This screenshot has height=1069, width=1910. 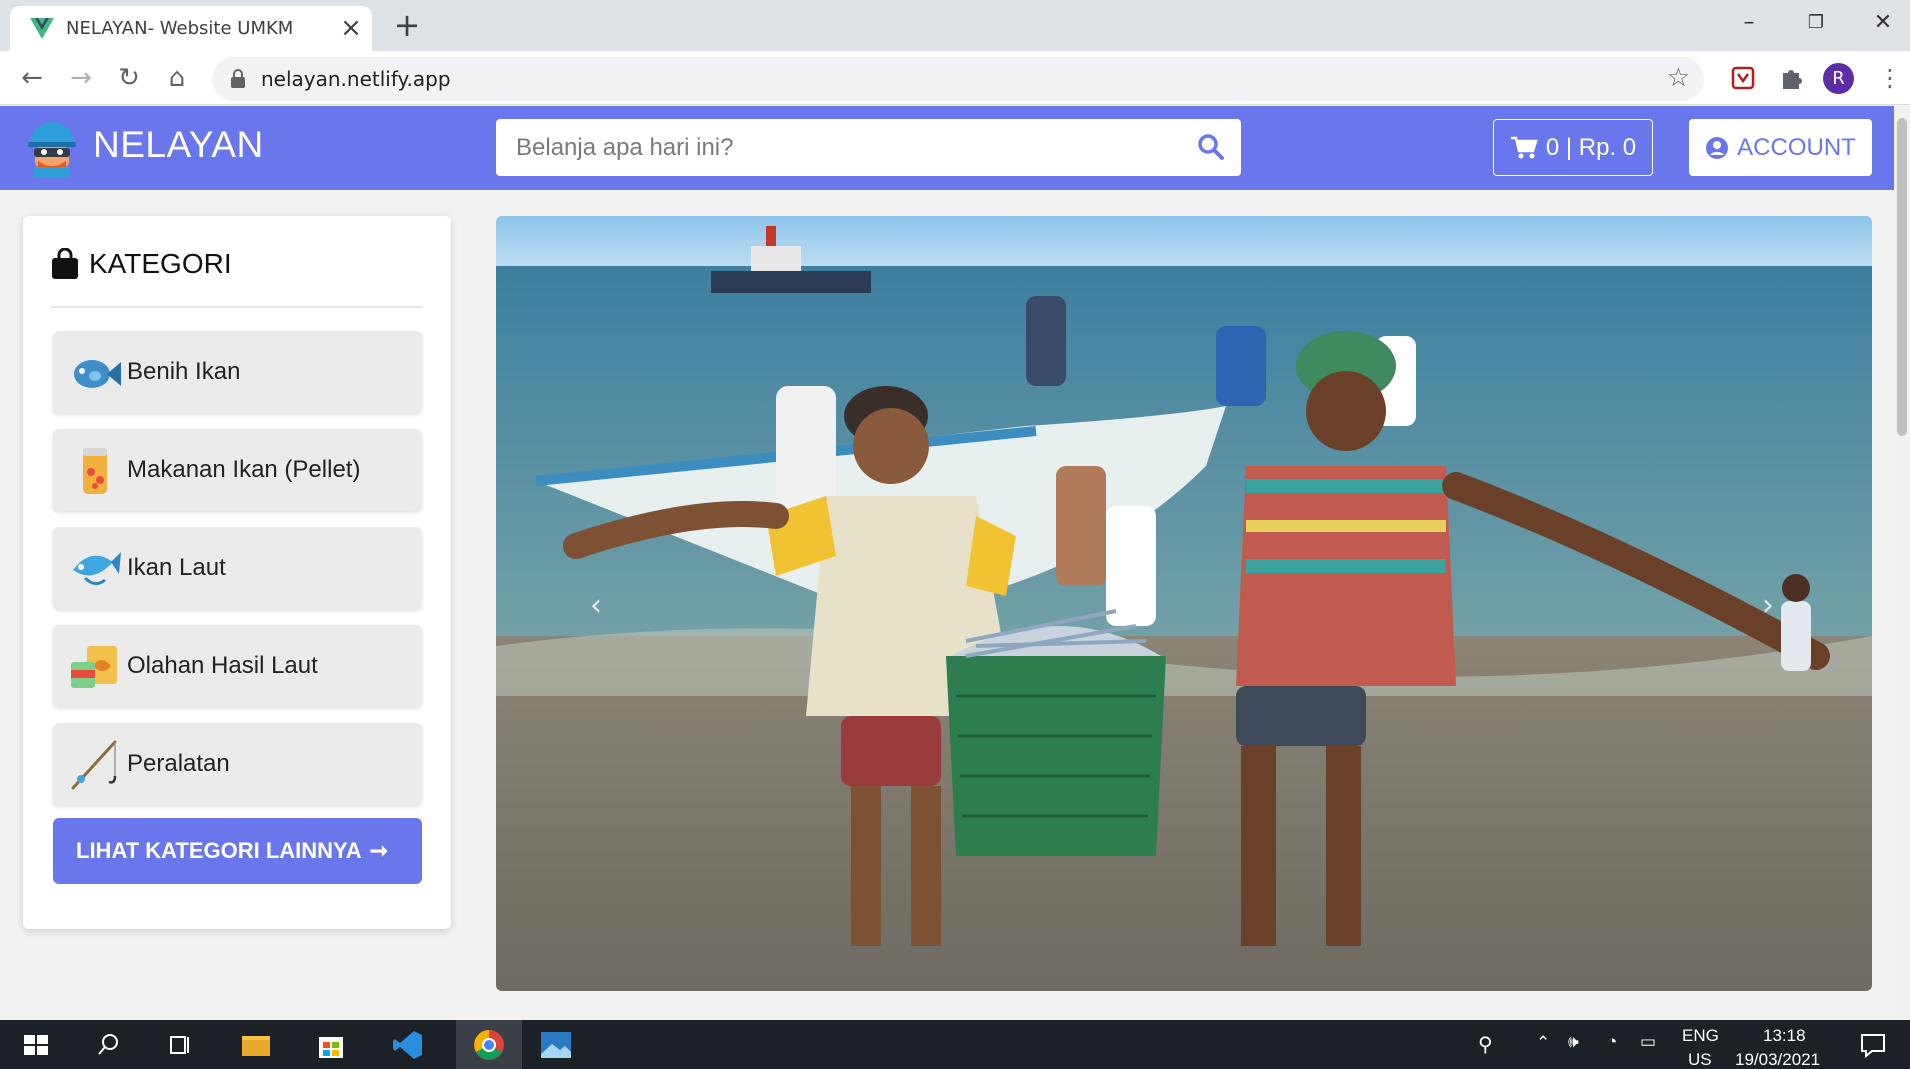 What do you see at coordinates (95, 471) in the screenshot?
I see `fish-food-can-icon` at bounding box center [95, 471].